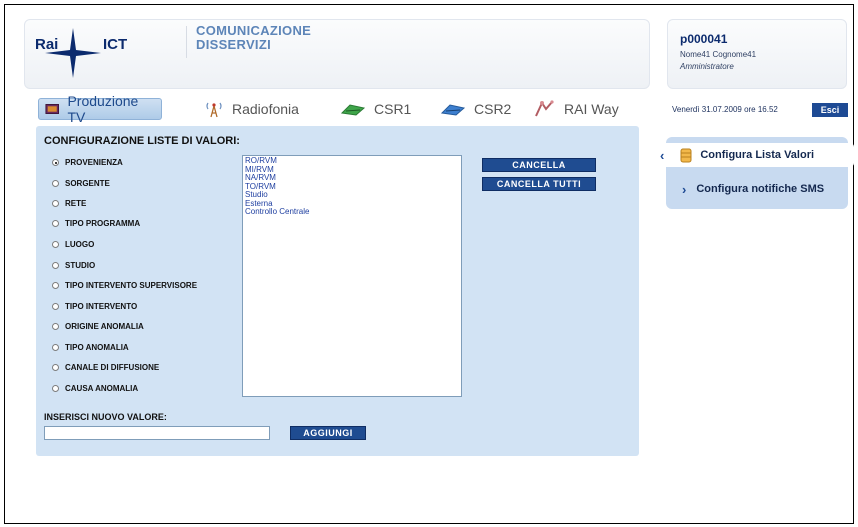  What do you see at coordinates (80, 244) in the screenshot?
I see `radio-label: LUOGO` at bounding box center [80, 244].